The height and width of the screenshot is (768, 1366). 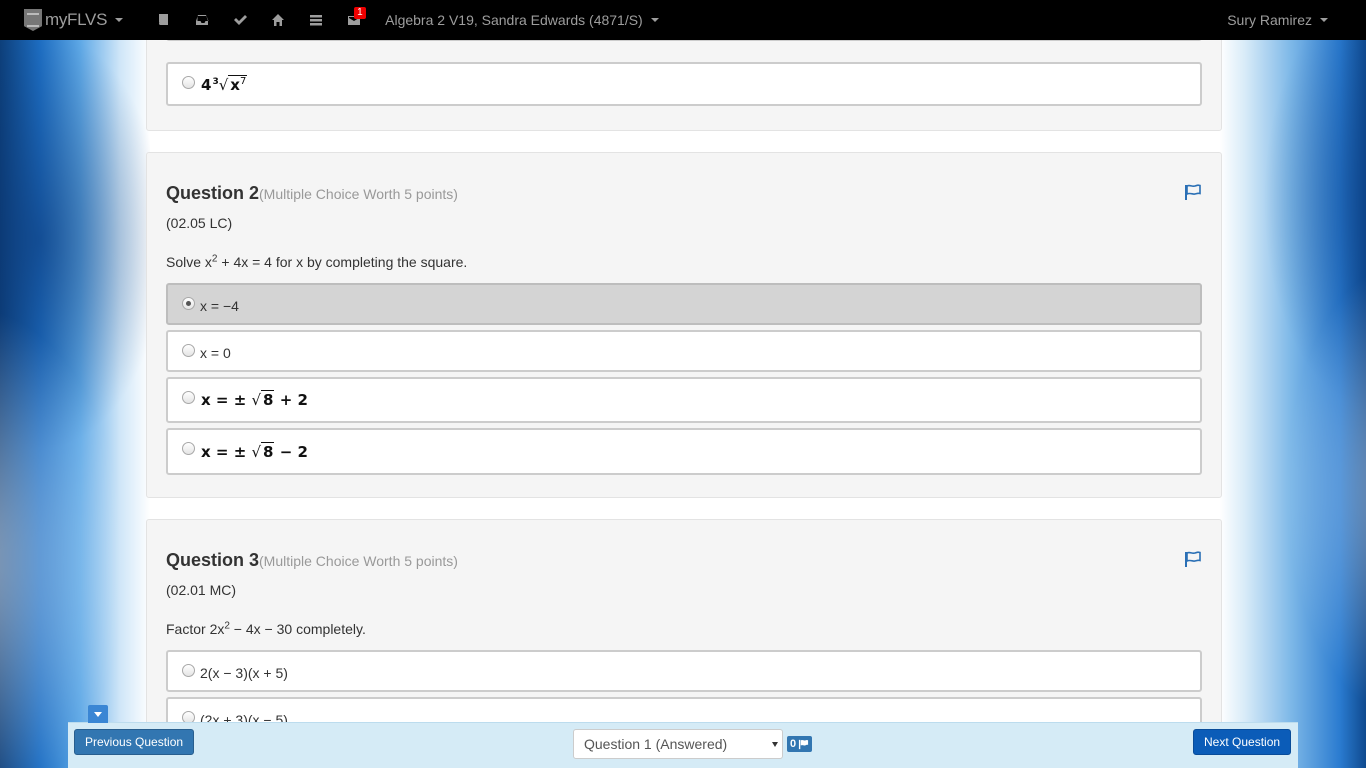 What do you see at coordinates (354, 20) in the screenshot?
I see `nav-messages-button: 1` at bounding box center [354, 20].